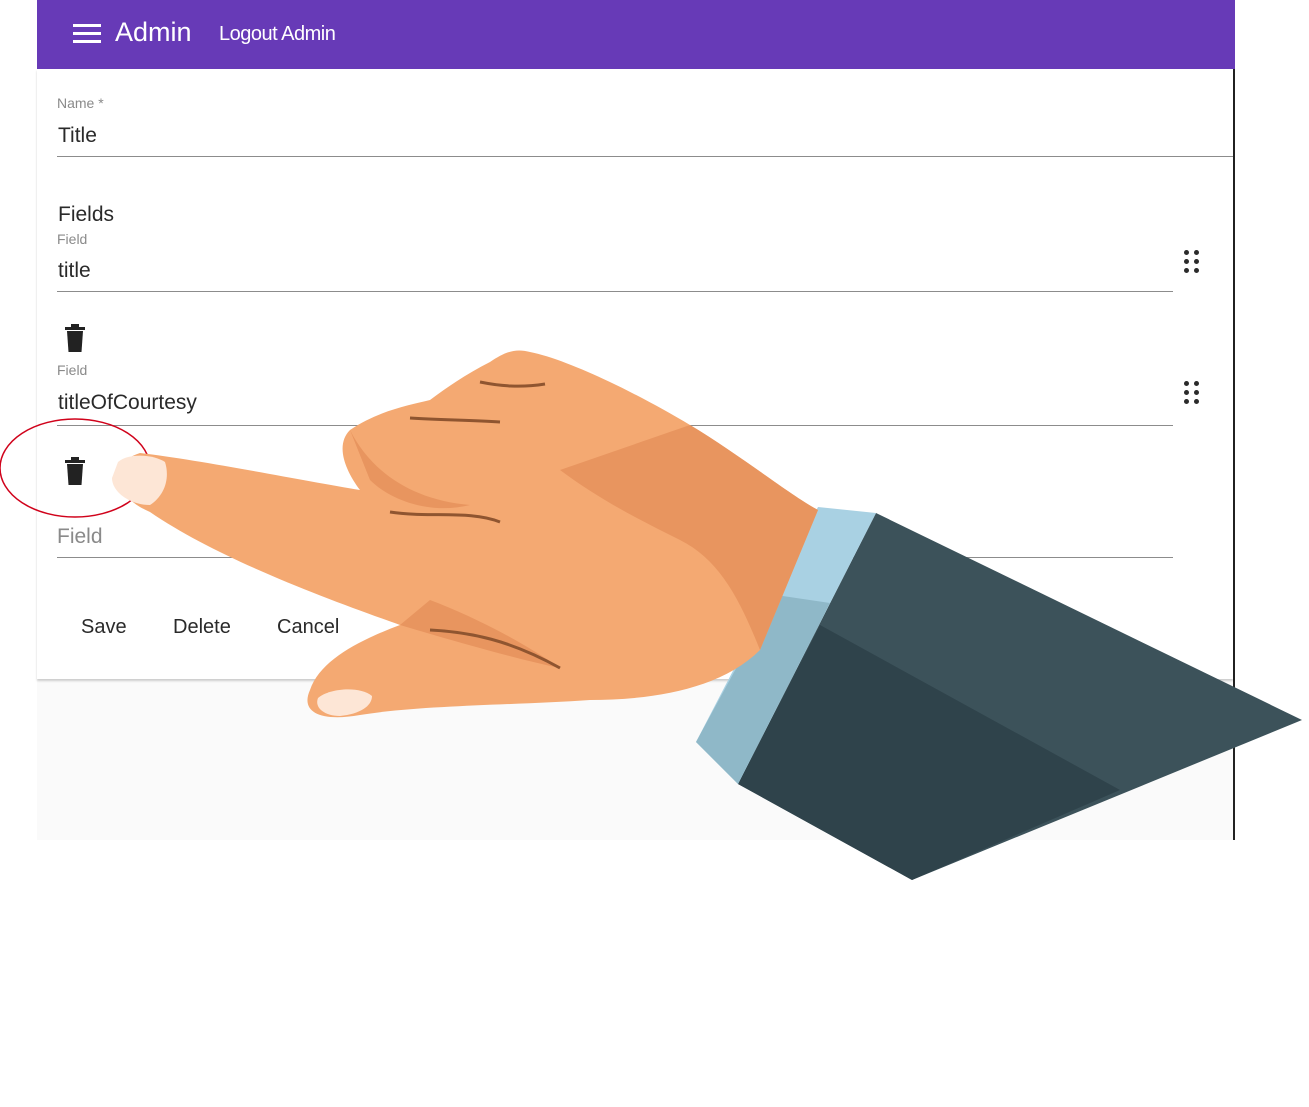  Describe the element at coordinates (72, 370) in the screenshot. I see `field-2-label: Field` at that location.